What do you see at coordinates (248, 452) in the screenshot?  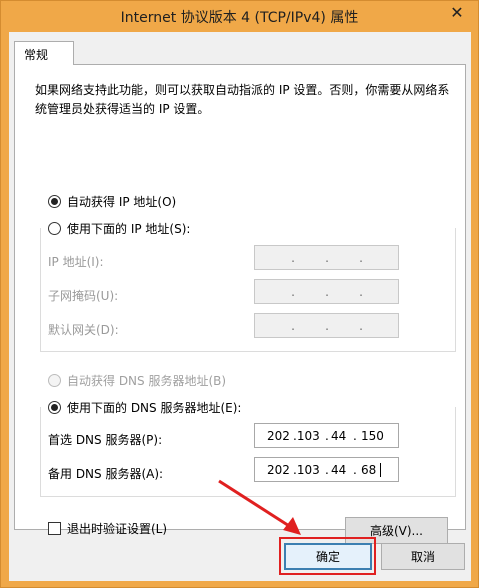 I see `manual-dns-group` at bounding box center [248, 452].